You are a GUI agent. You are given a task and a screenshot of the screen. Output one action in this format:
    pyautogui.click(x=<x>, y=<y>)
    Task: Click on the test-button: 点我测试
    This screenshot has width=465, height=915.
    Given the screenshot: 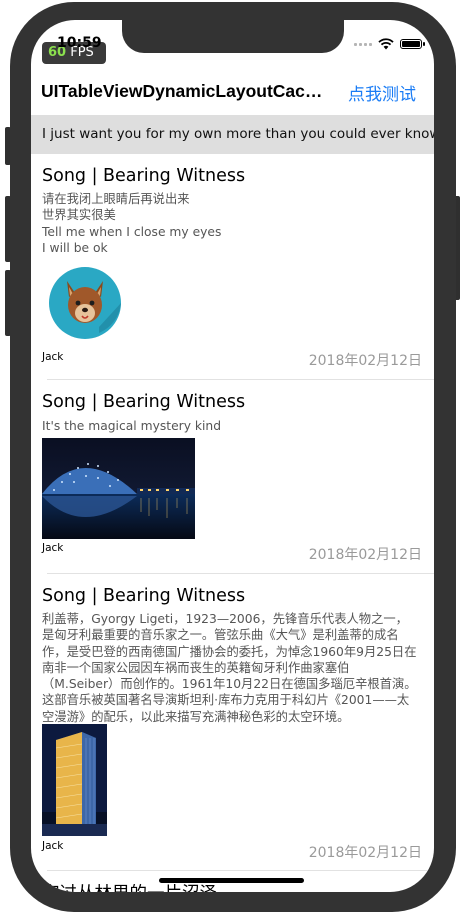 What is the action you would take?
    pyautogui.click(x=382, y=92)
    